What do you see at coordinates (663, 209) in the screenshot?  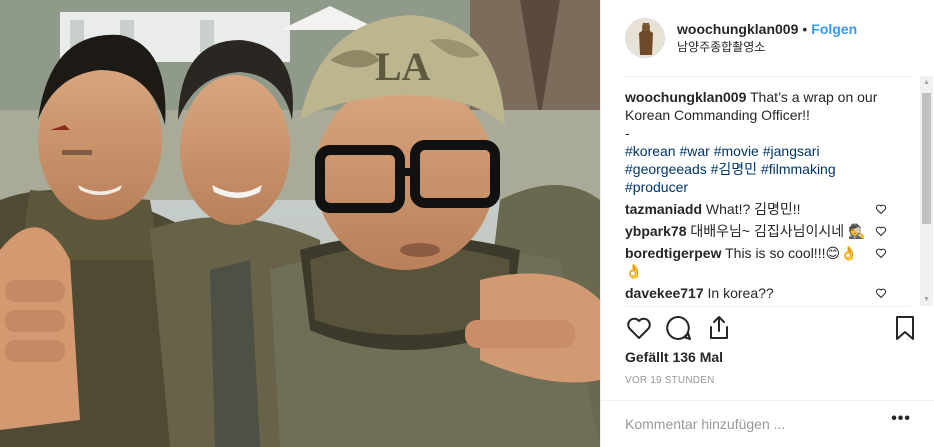 I see `comment-username: tazmaniadd` at bounding box center [663, 209].